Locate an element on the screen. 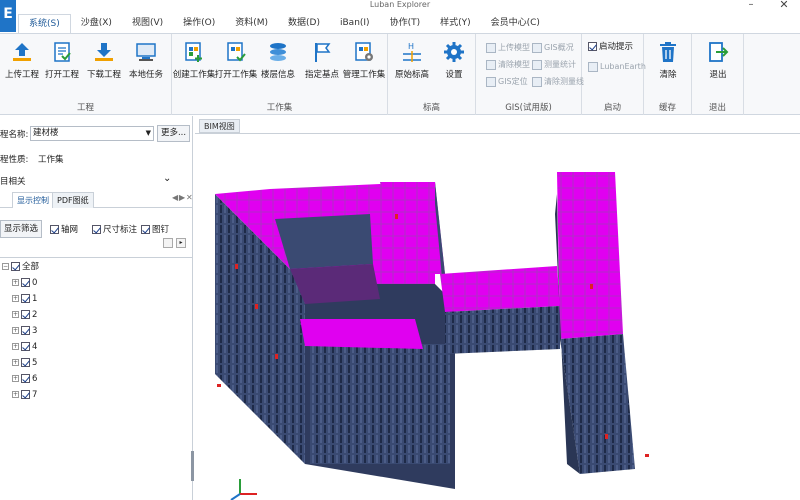 This screenshot has height=500, width=800. settings-button: 设置 is located at coordinates (454, 60).